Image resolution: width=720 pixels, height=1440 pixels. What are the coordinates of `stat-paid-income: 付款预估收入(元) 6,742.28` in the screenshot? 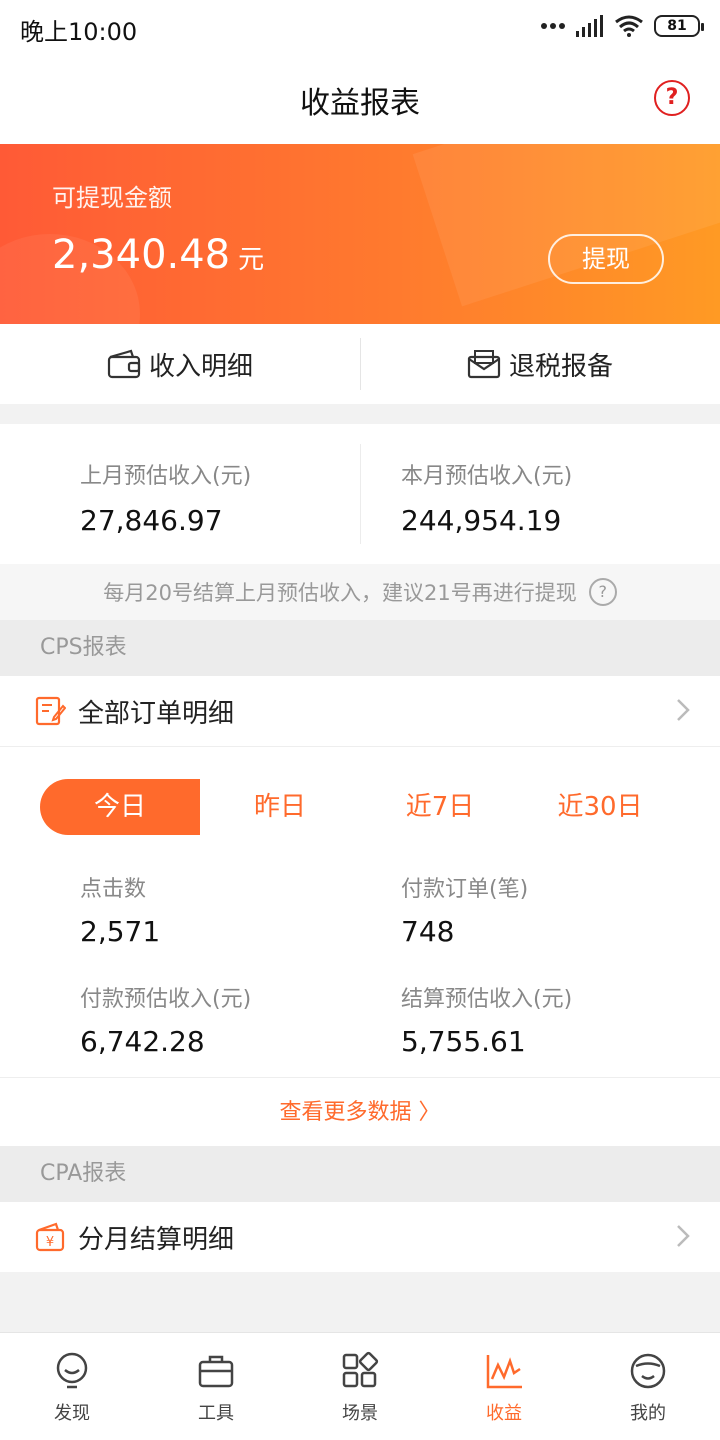 It's located at (165, 1019).